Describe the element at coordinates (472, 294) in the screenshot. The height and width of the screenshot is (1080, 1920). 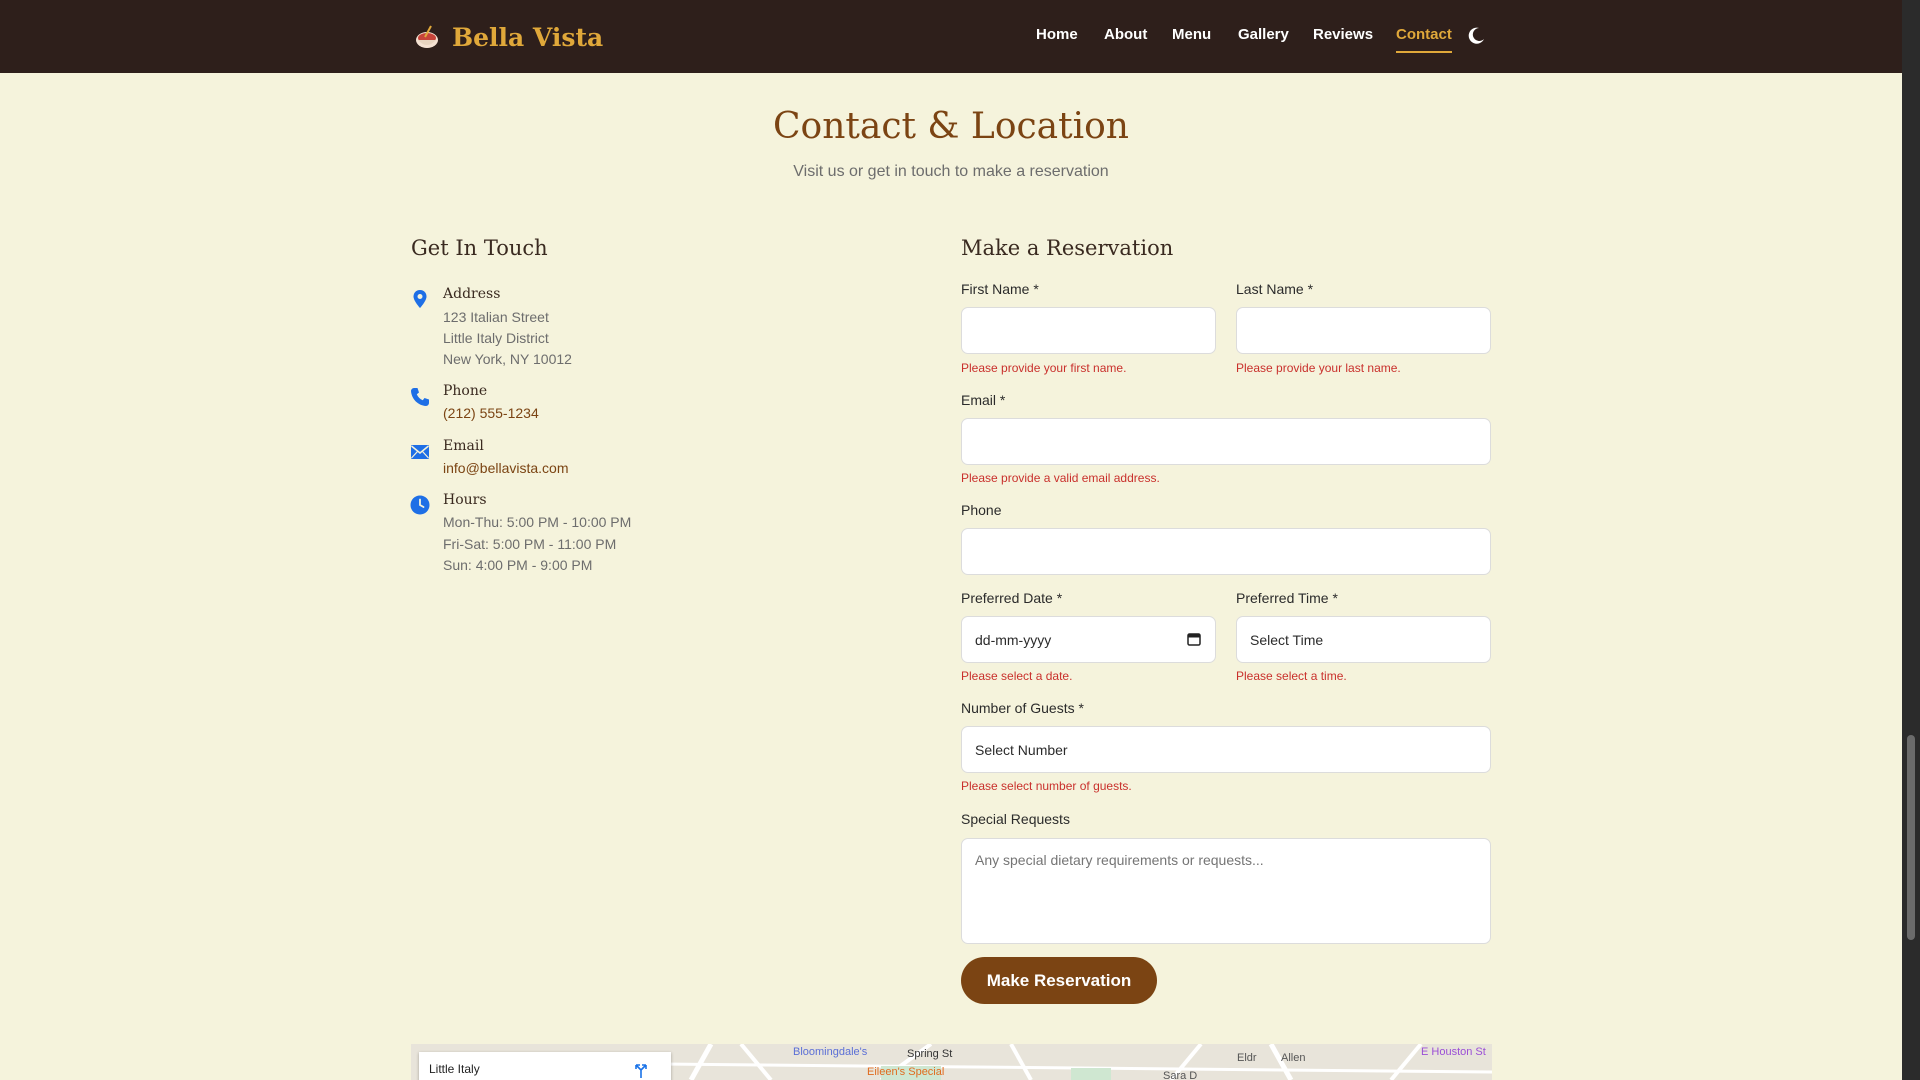
I see `address-label: Address` at that location.